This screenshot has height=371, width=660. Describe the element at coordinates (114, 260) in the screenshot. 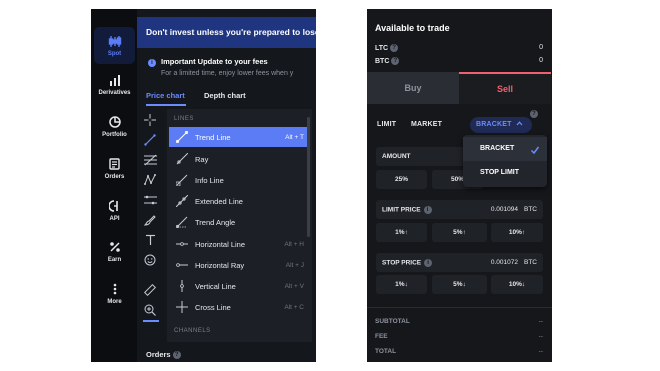

I see `sidebar-item-label: Earn` at that location.